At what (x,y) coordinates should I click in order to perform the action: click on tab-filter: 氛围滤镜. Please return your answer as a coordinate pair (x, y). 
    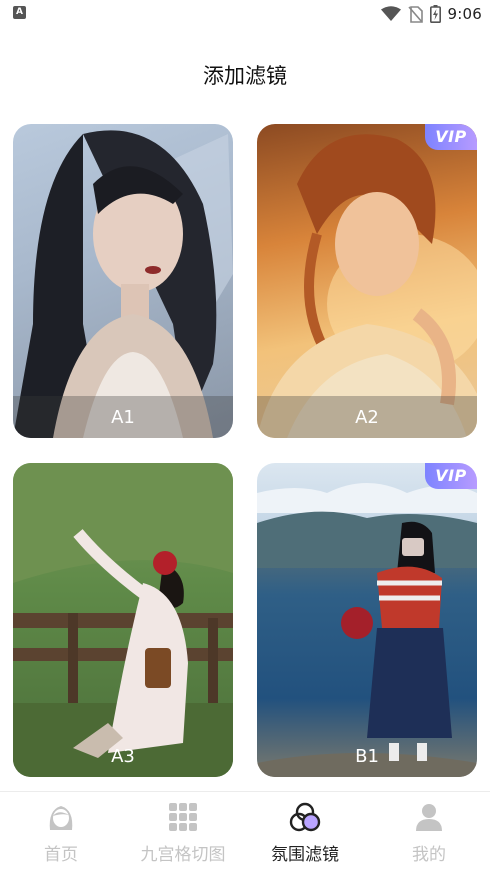
    Looking at the image, I should click on (305, 832).